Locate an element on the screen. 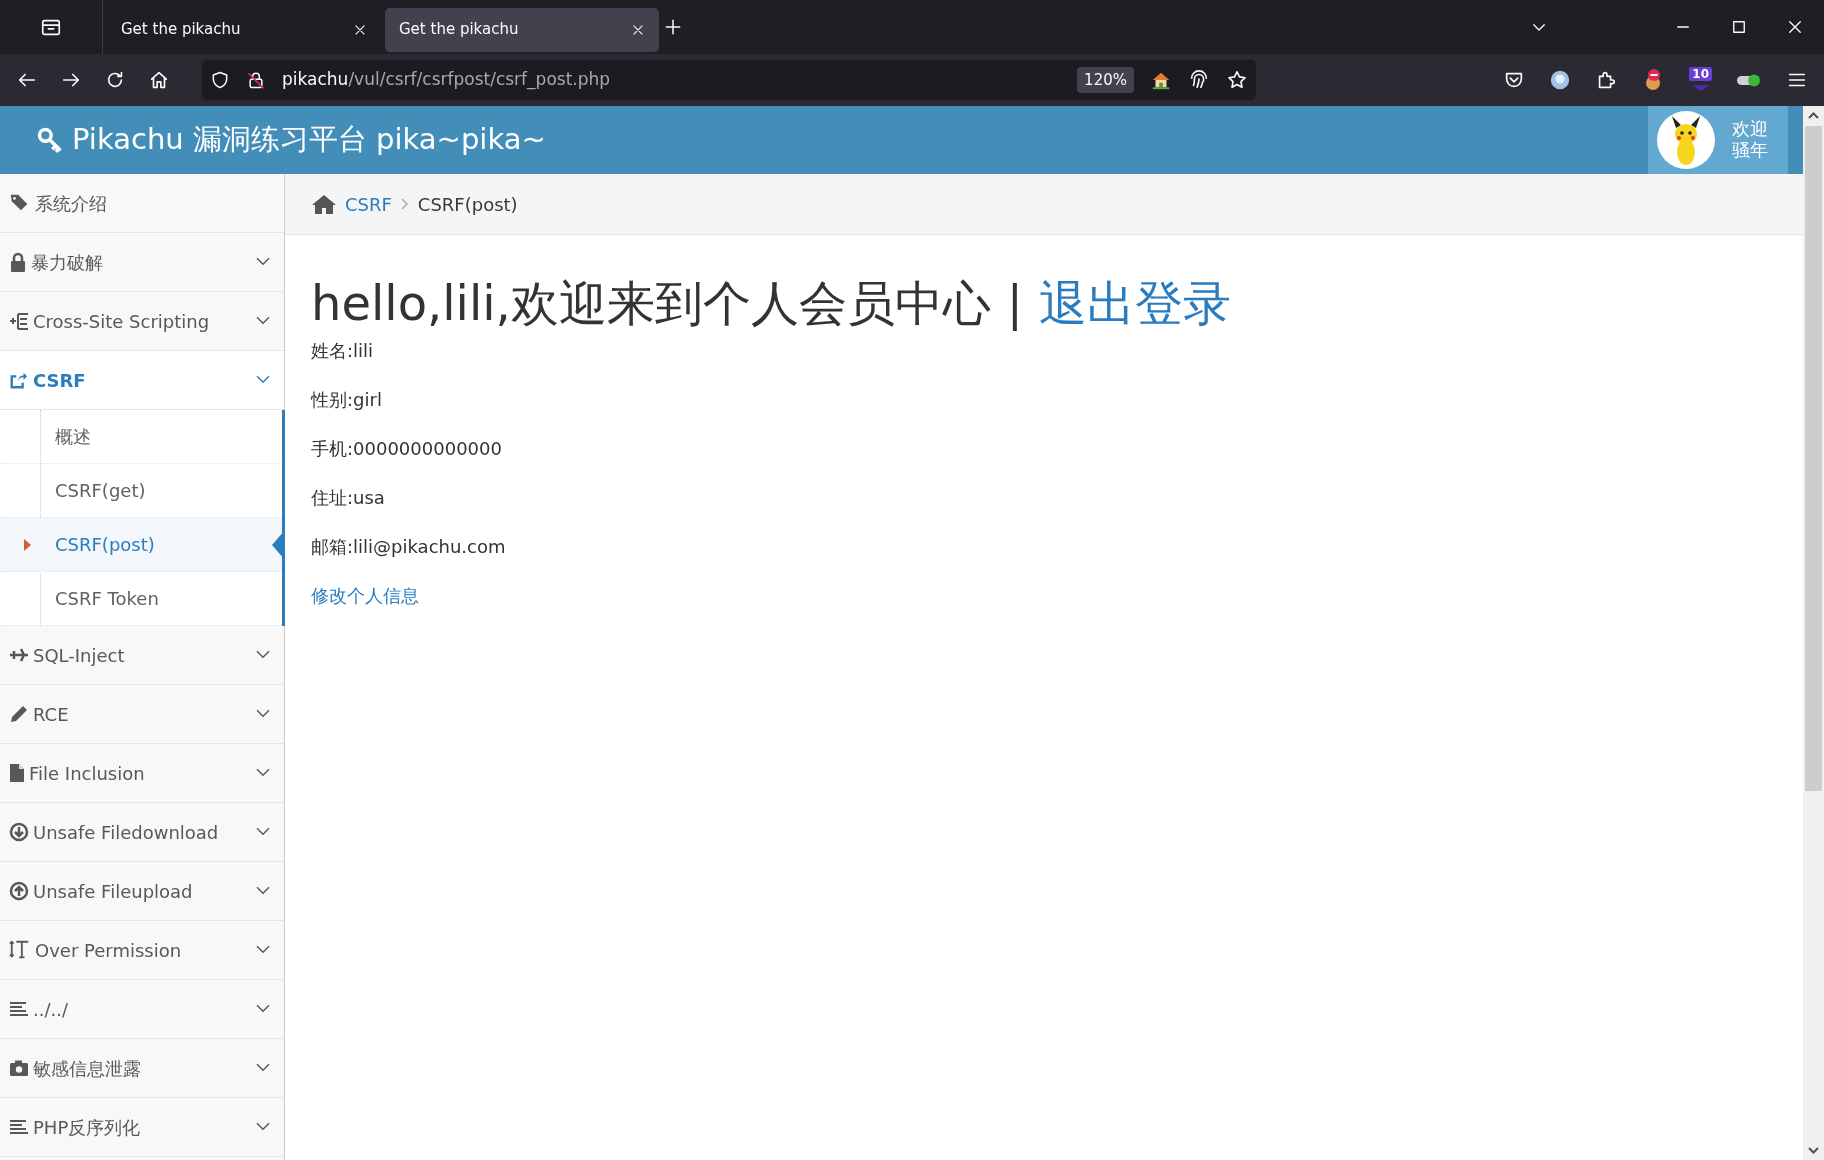  download-circle-icon is located at coordinates (19, 832).